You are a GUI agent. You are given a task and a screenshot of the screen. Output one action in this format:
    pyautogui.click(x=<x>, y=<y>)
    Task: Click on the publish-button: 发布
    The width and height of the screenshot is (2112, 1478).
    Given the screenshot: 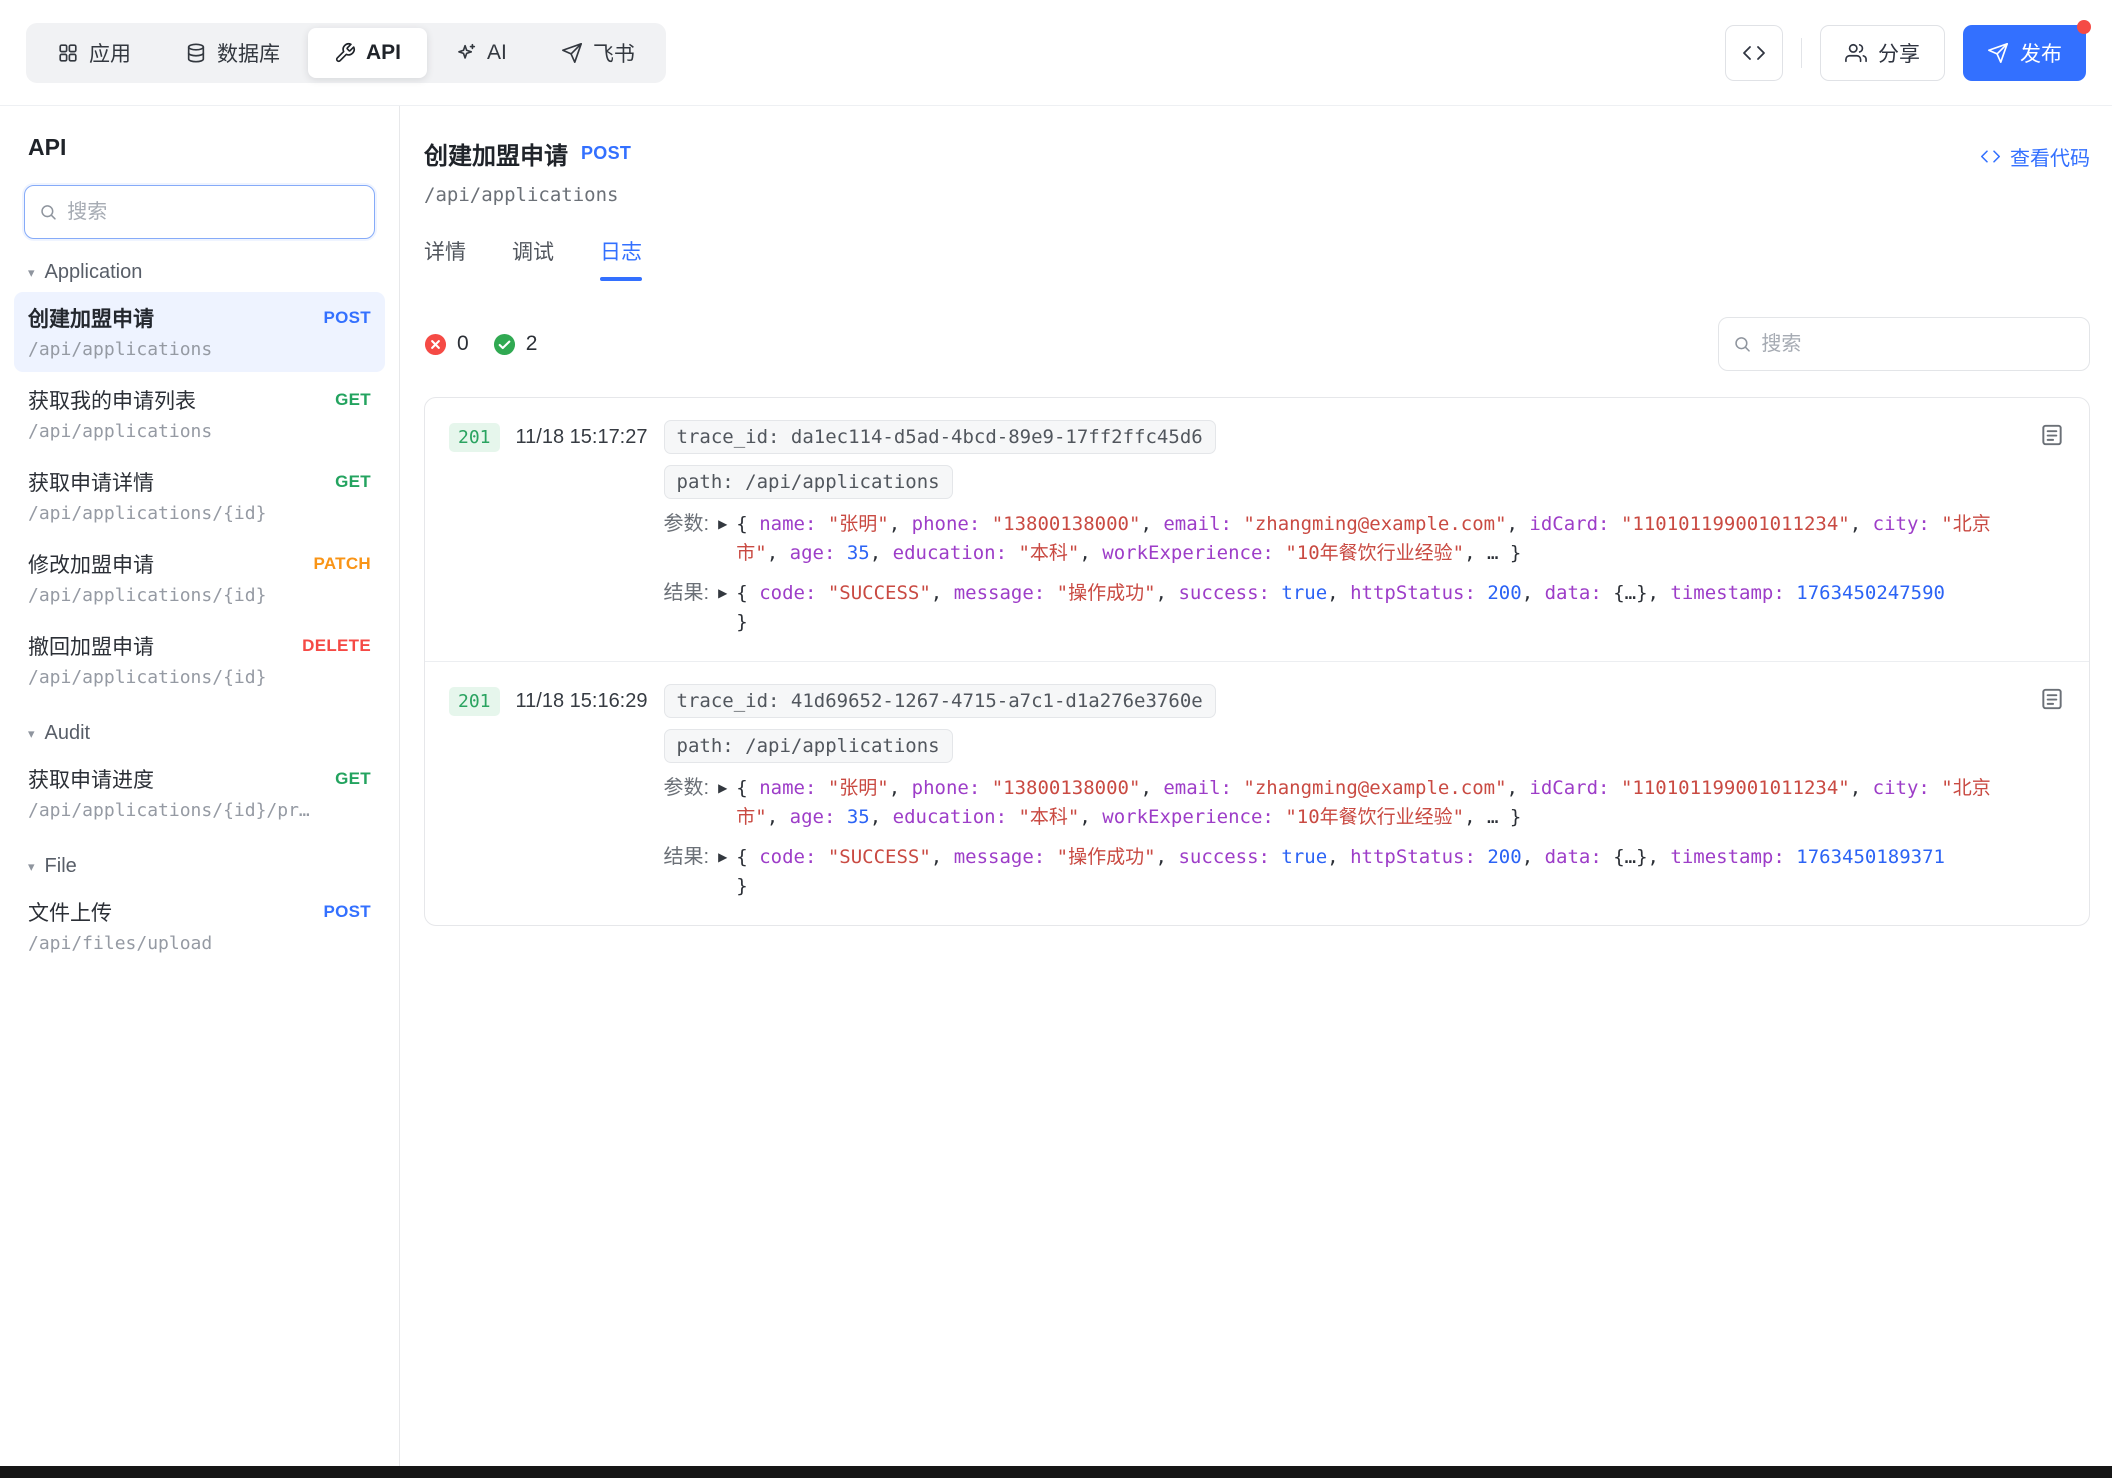 What is the action you would take?
    pyautogui.click(x=2024, y=52)
    